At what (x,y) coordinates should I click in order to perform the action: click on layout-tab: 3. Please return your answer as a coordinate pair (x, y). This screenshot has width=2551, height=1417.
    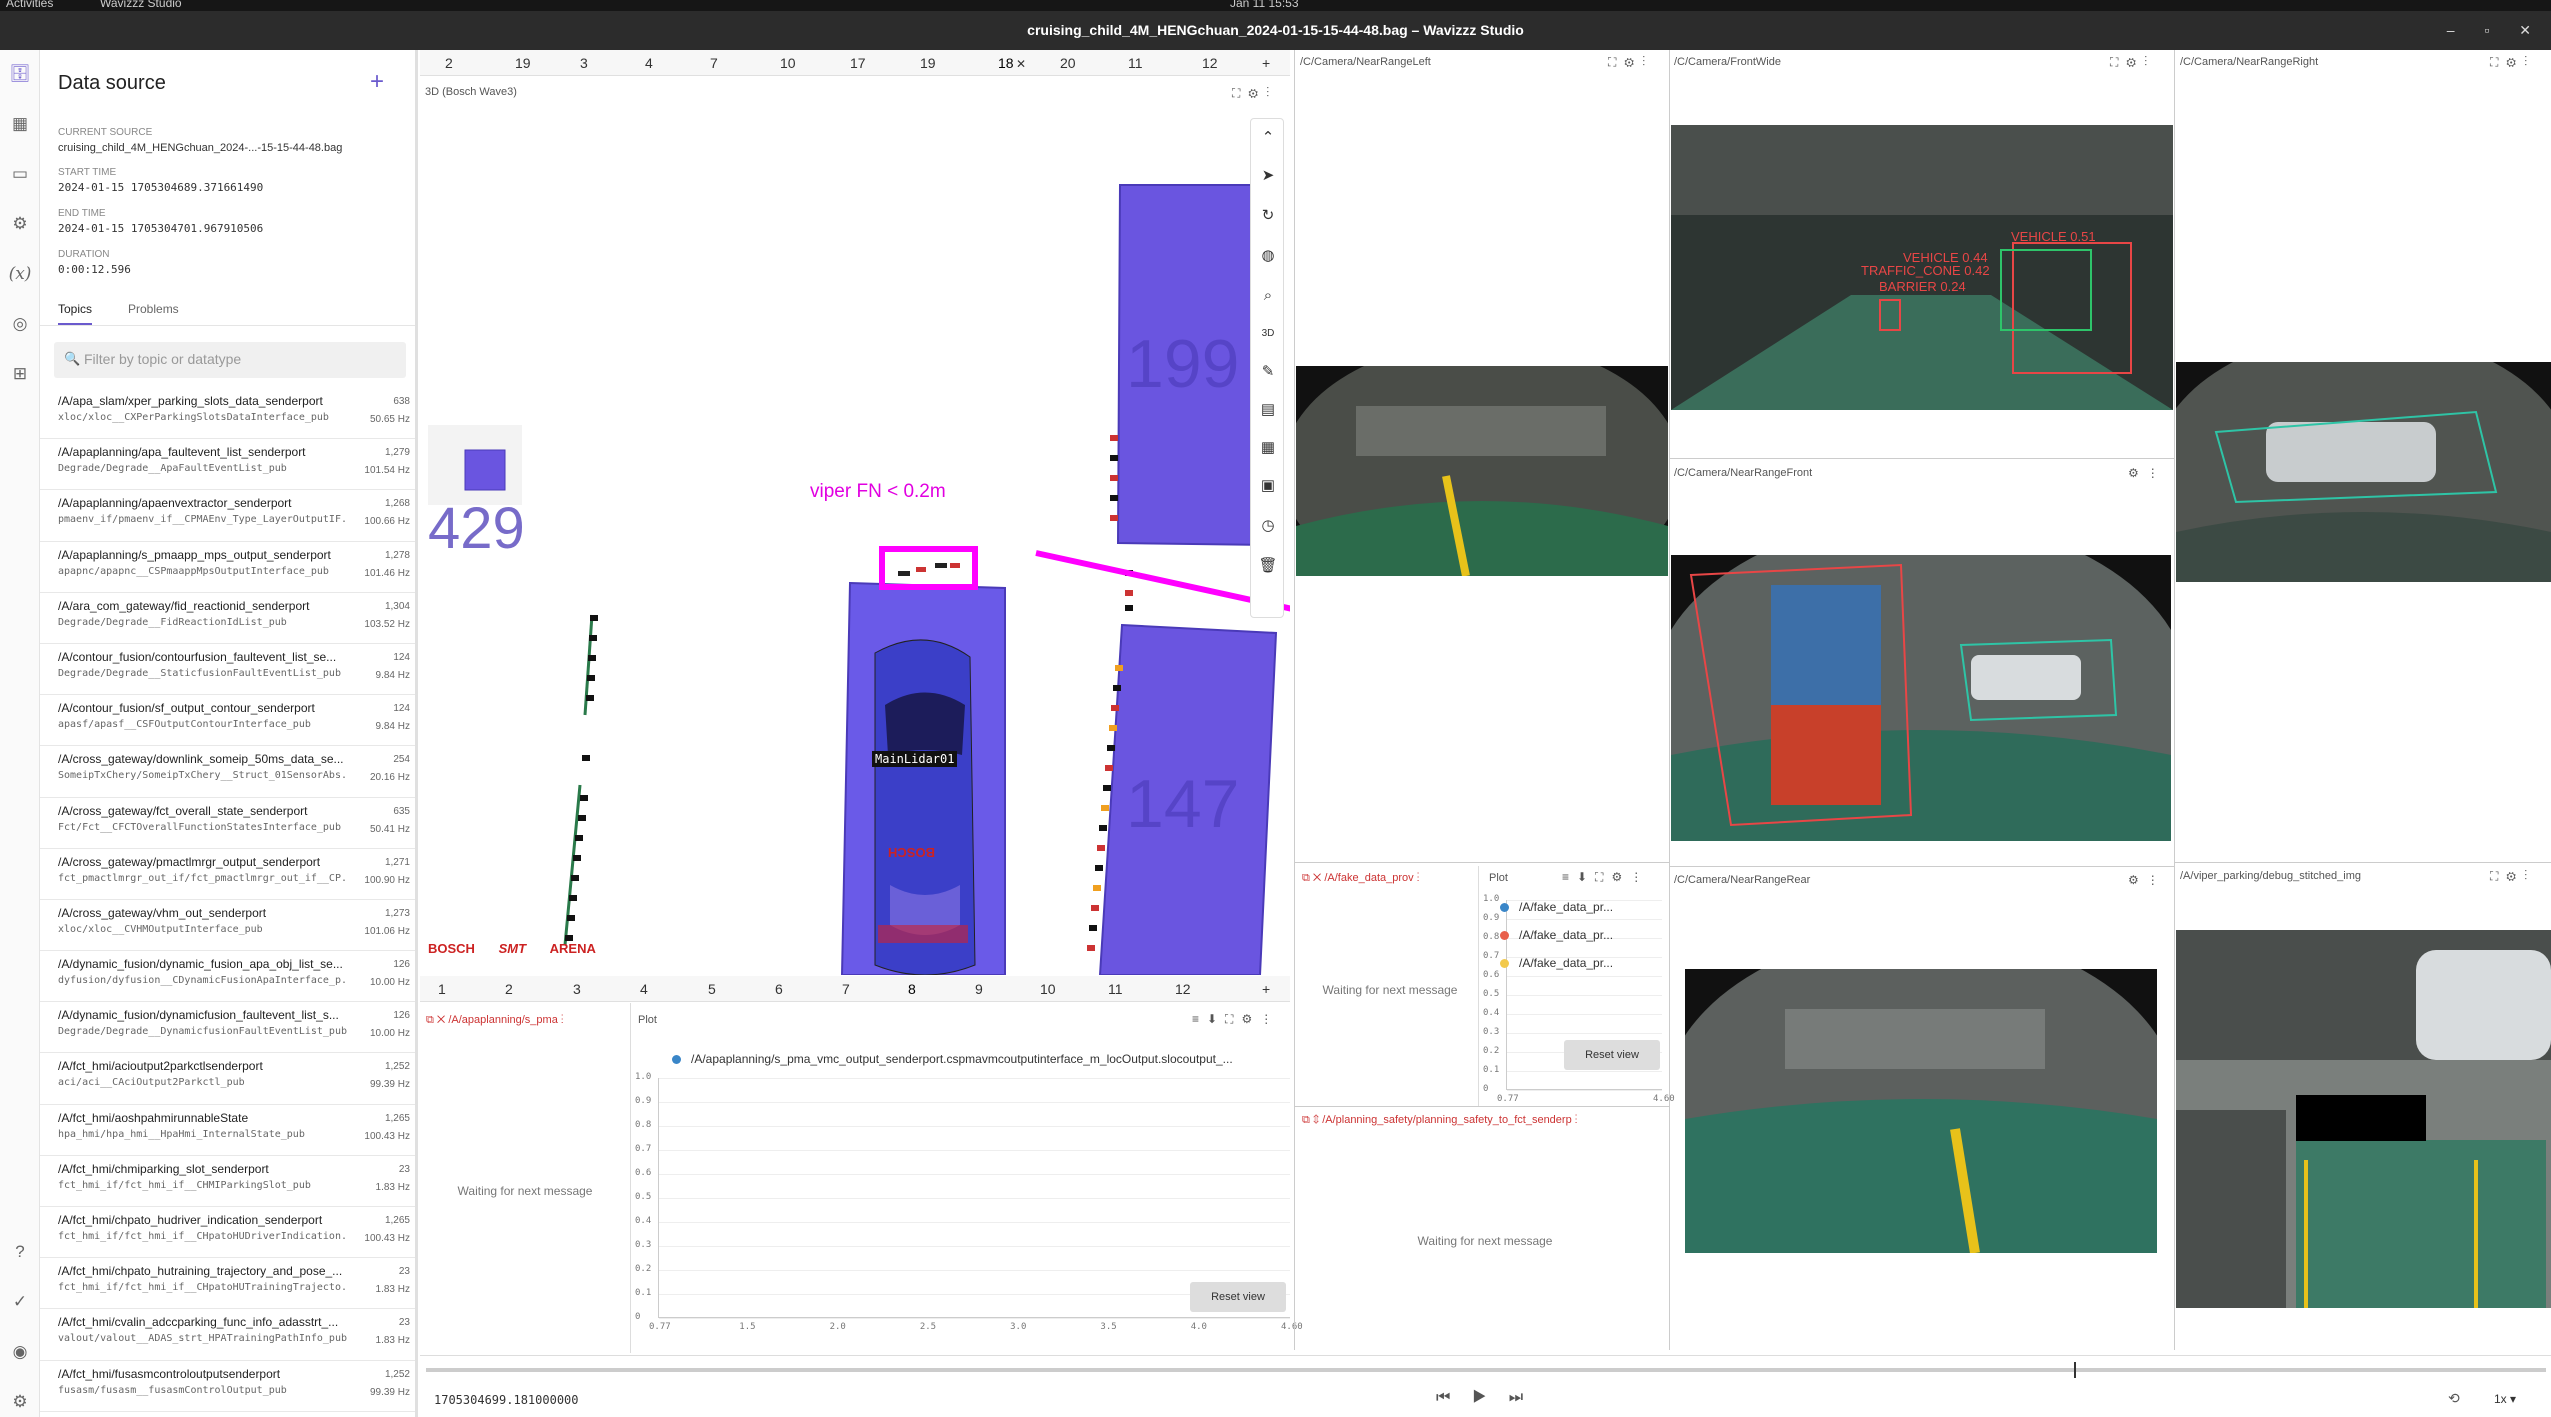
    Looking at the image, I should click on (577, 989).